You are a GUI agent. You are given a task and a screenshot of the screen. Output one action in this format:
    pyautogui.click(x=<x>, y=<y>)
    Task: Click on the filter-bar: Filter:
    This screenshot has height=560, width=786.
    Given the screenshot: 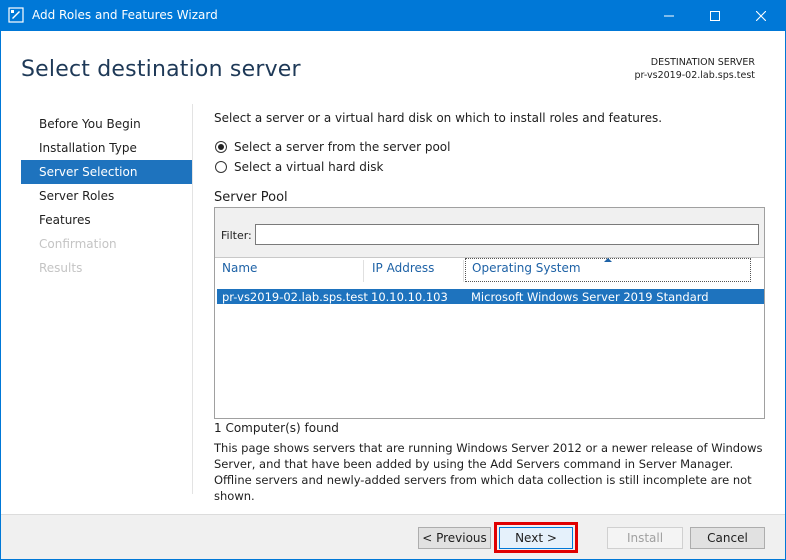 What is the action you would take?
    pyautogui.click(x=489, y=233)
    